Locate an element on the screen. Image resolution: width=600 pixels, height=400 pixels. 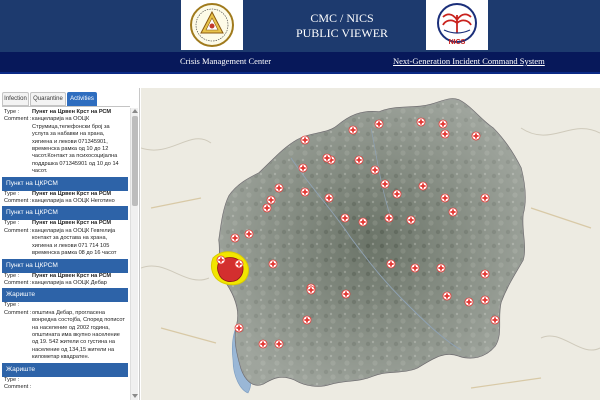
nics-emblem-icon: NICS is located at coordinates (457, 24).